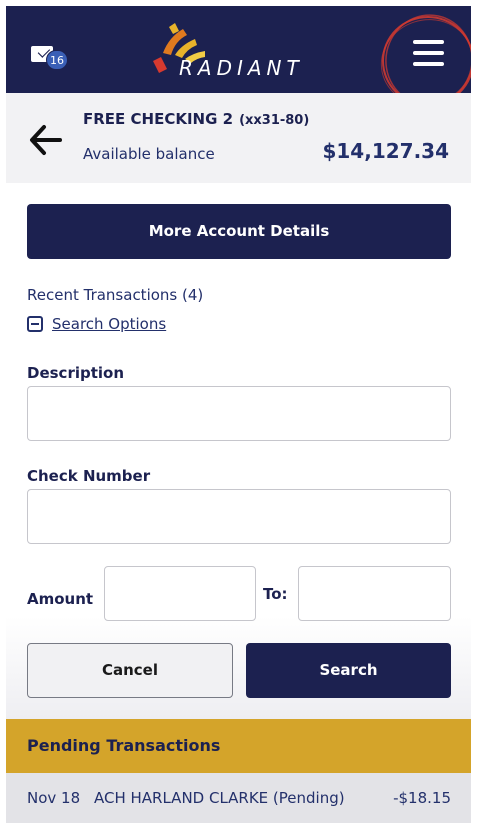 The height and width of the screenshot is (825, 485). I want to click on back-arrow-icon, so click(45, 140).